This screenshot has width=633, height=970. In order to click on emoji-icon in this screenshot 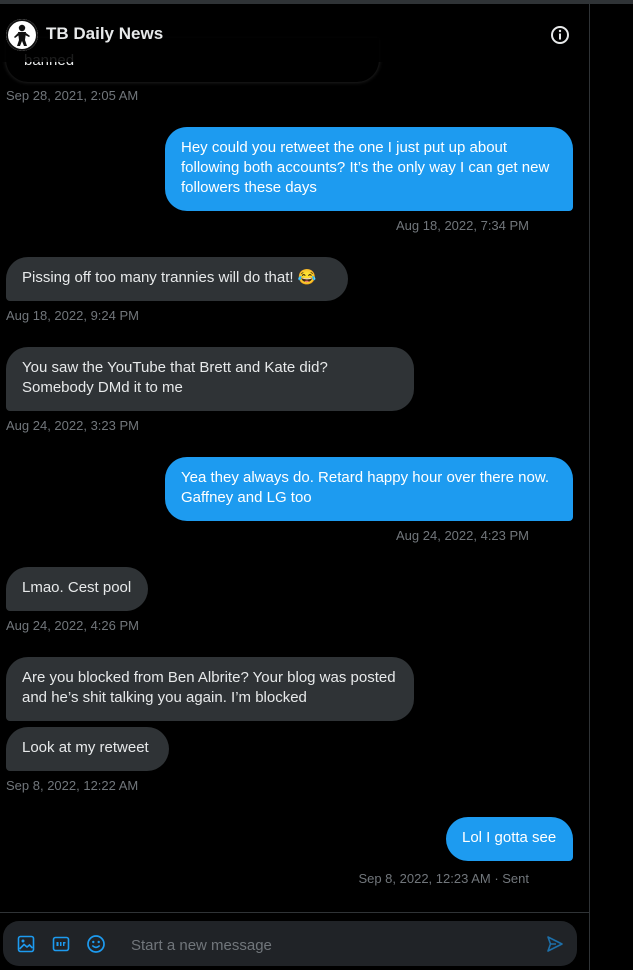, I will do `click(96, 944)`.